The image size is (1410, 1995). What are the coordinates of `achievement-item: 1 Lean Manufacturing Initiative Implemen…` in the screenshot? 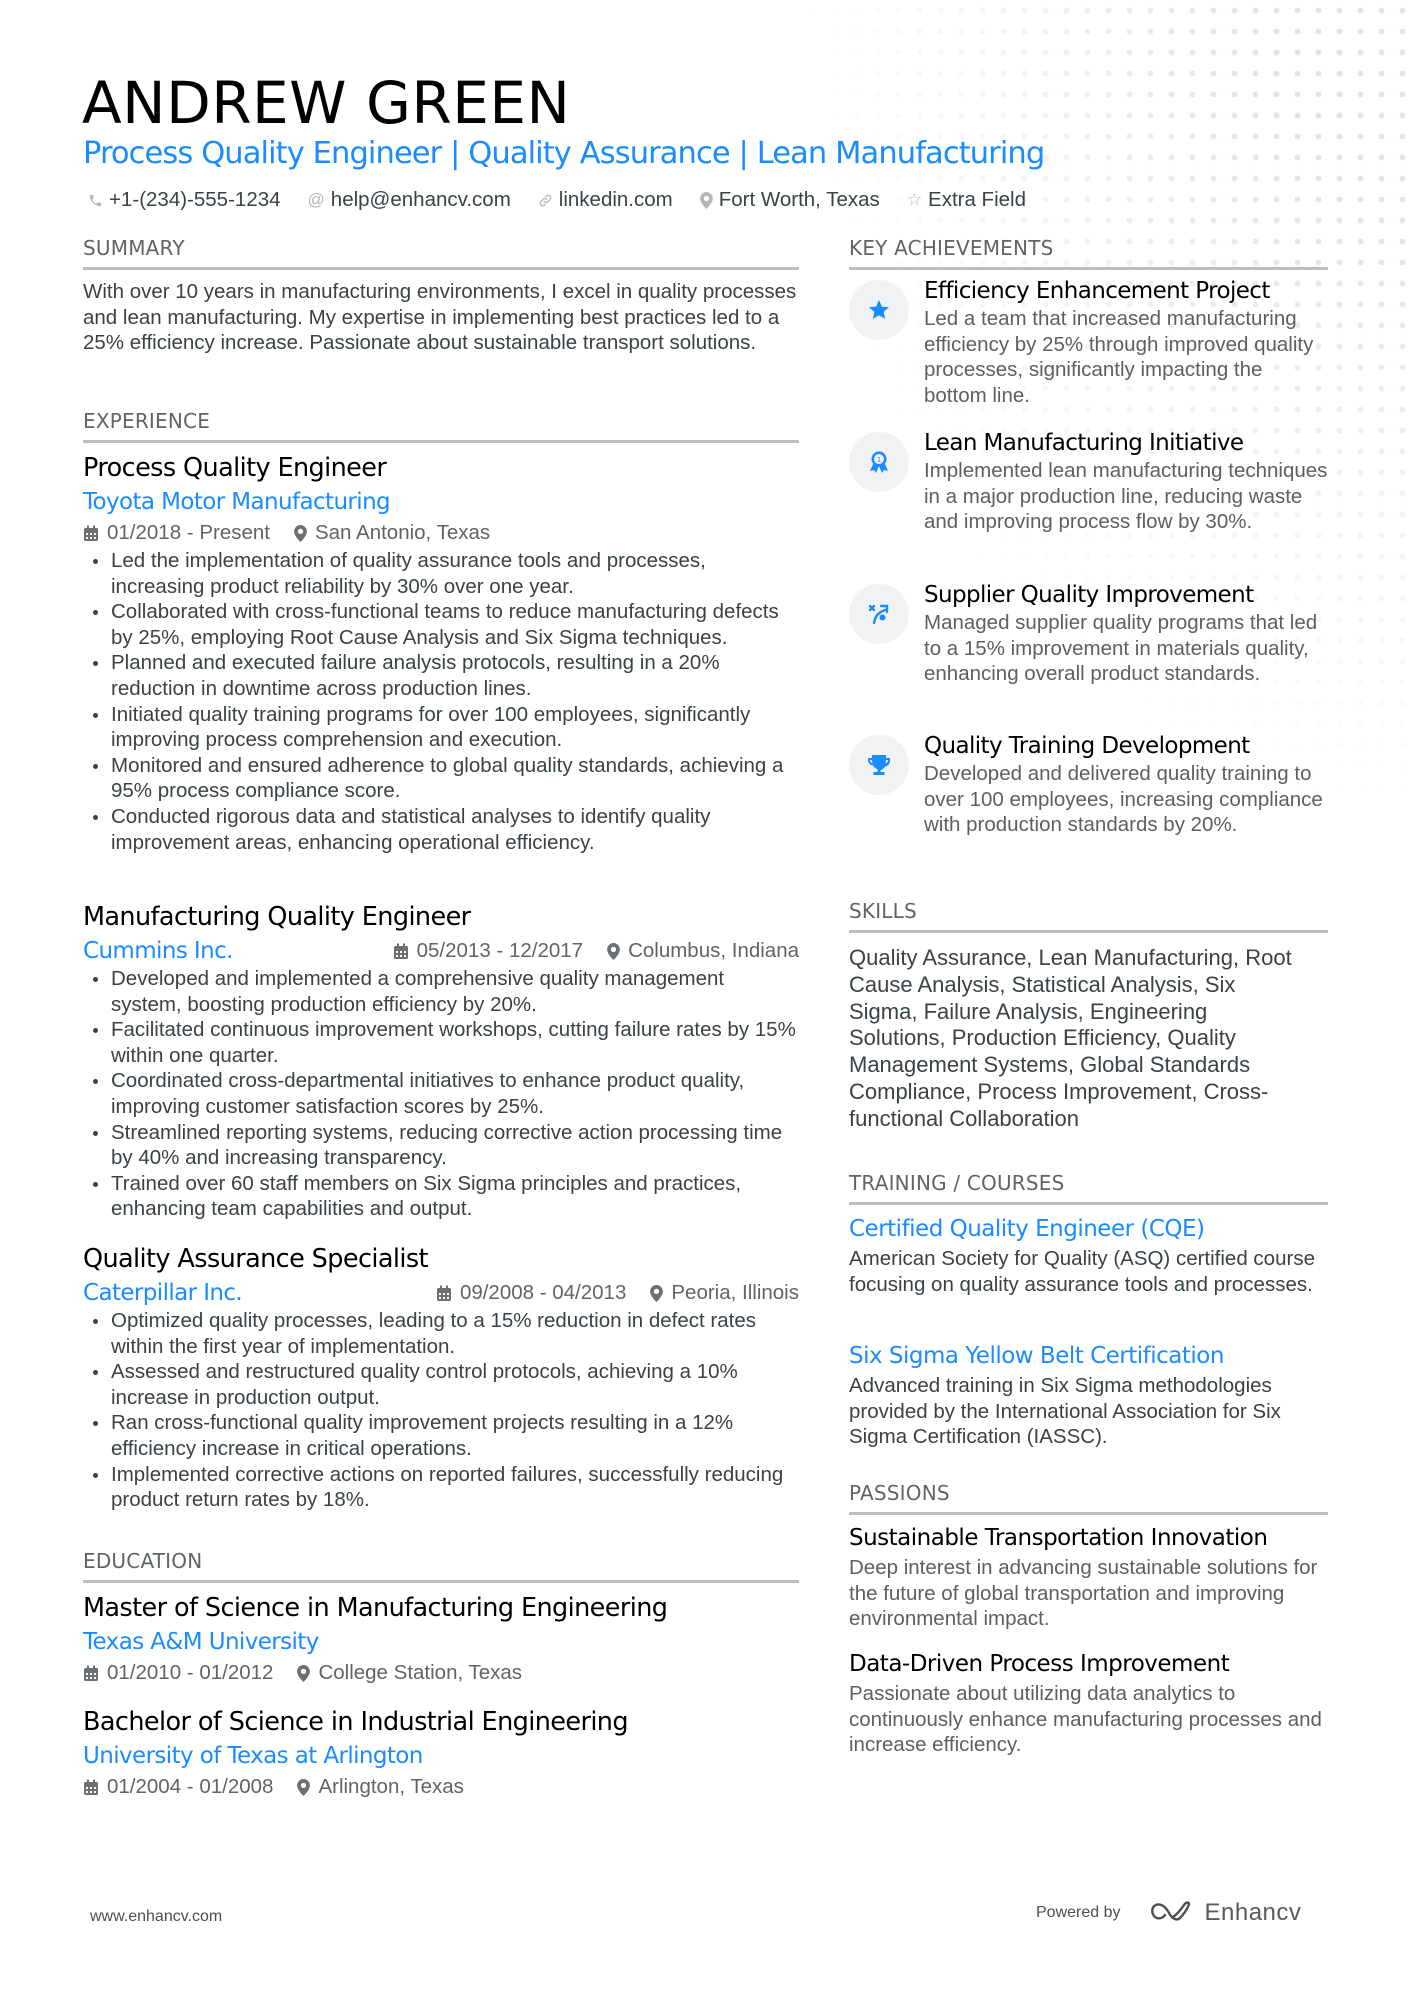 It's located at (1088, 481).